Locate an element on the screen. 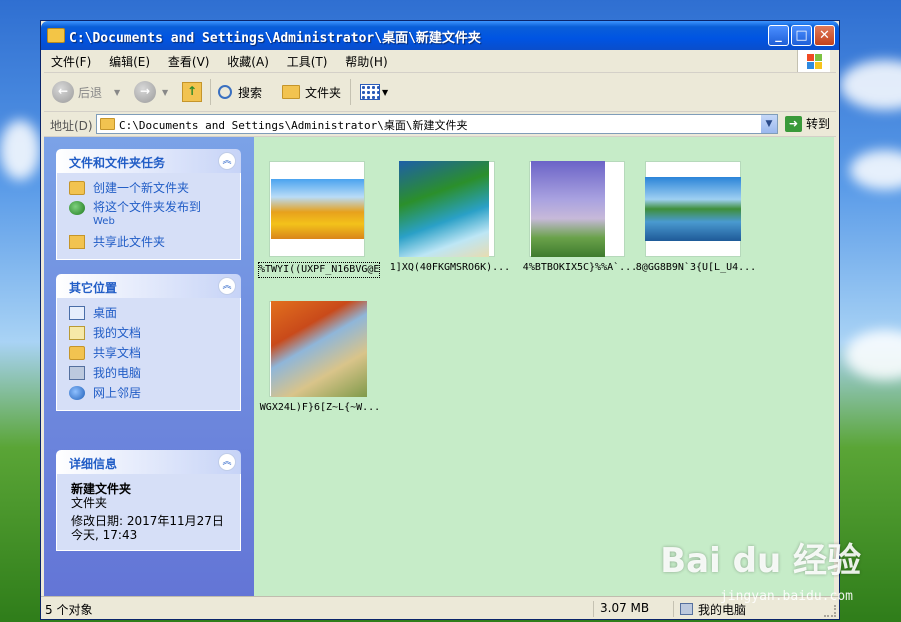 The height and width of the screenshot is (622, 901). folders-label: 文件夹 is located at coordinates (323, 92).